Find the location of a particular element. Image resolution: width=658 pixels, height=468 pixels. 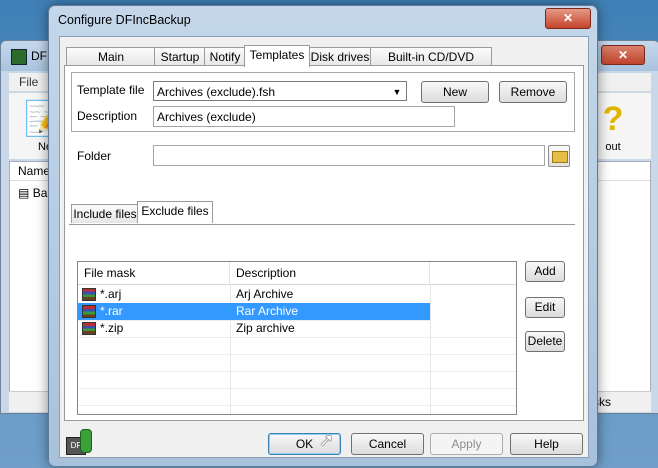

column-file-mask: File mask is located at coordinates (154, 273).